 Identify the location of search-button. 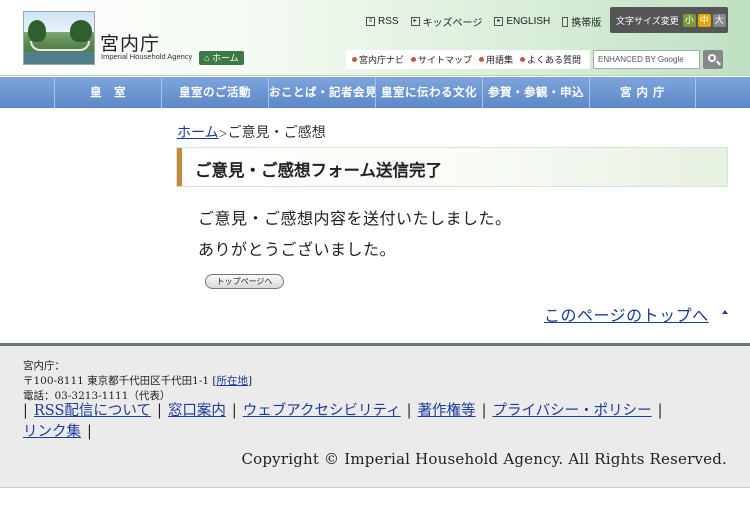
(713, 59).